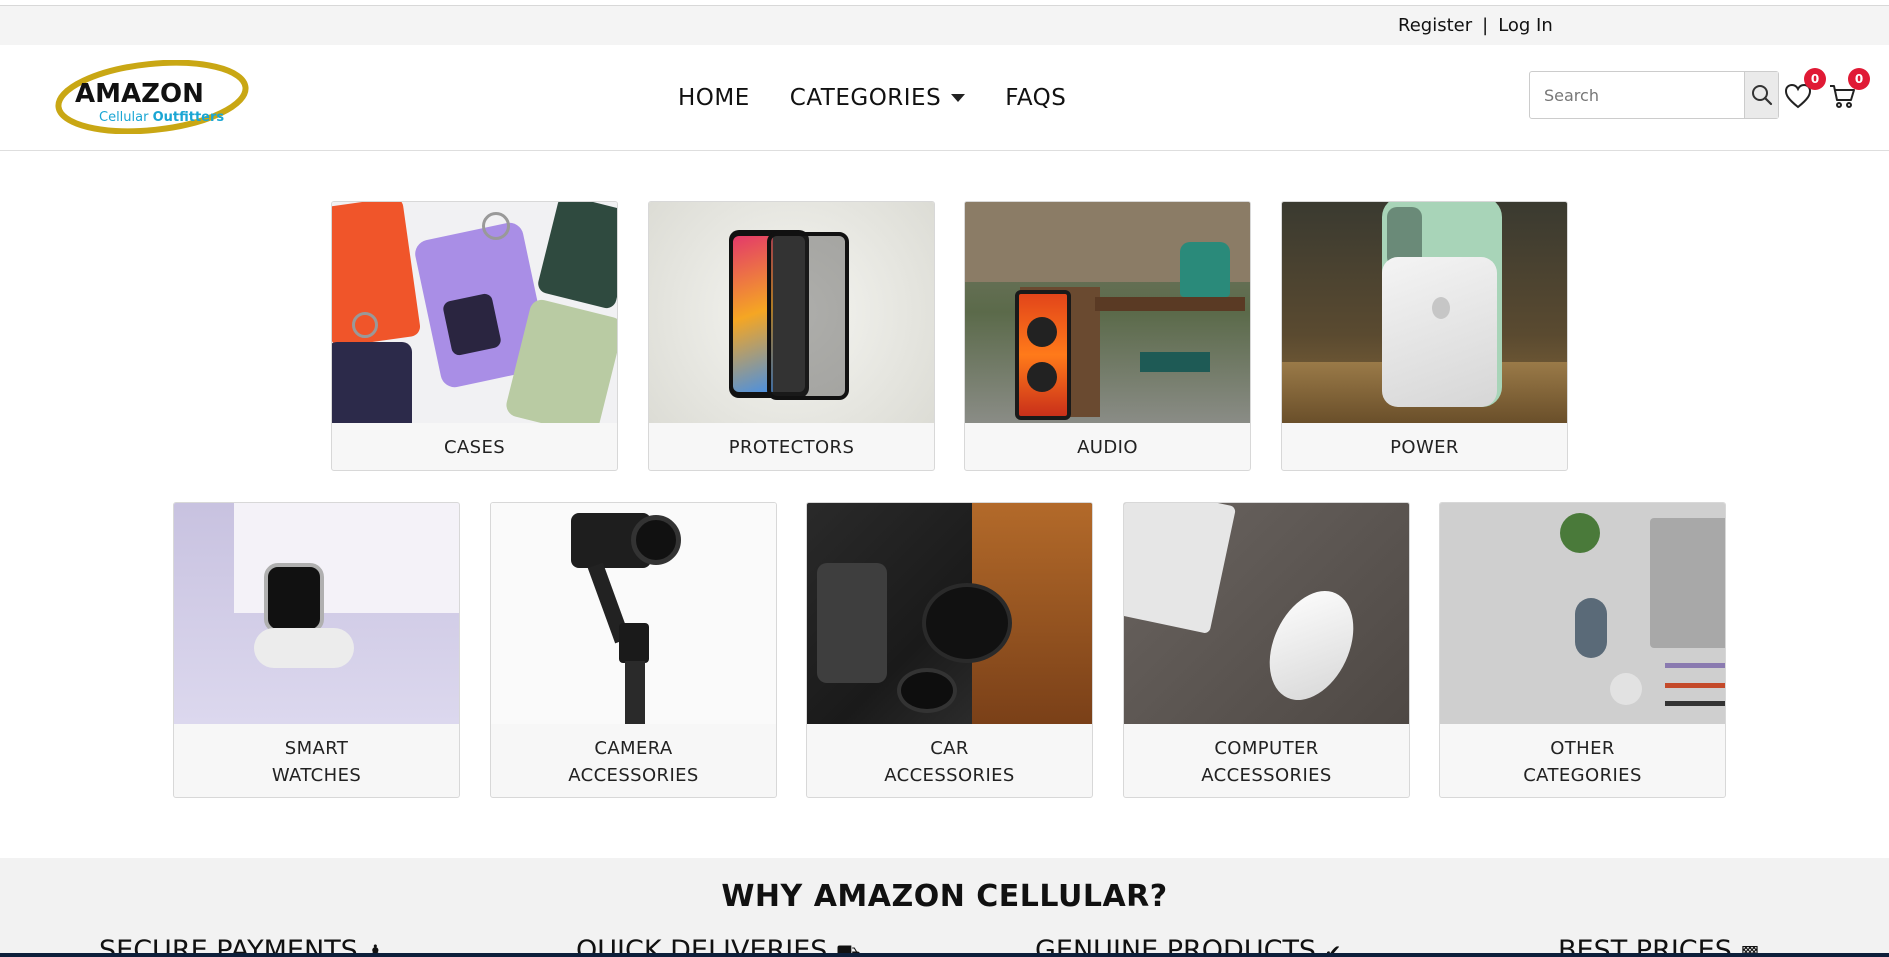 The height and width of the screenshot is (957, 1889). Describe the element at coordinates (1266, 762) in the screenshot. I see `card-label: COMPUTER ACCESSORIES` at that location.